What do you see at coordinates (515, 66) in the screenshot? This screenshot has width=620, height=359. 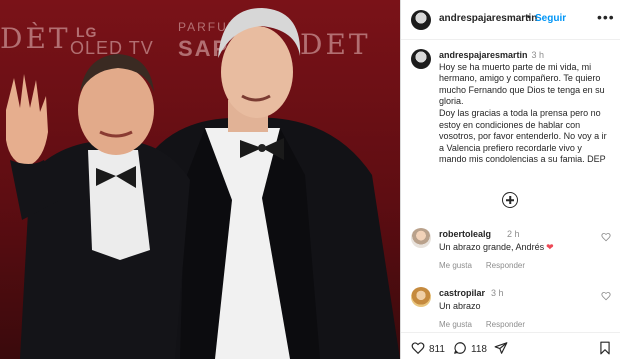 I see `caption-line: Hoy se ha muerto parte de mi vida, mi` at bounding box center [515, 66].